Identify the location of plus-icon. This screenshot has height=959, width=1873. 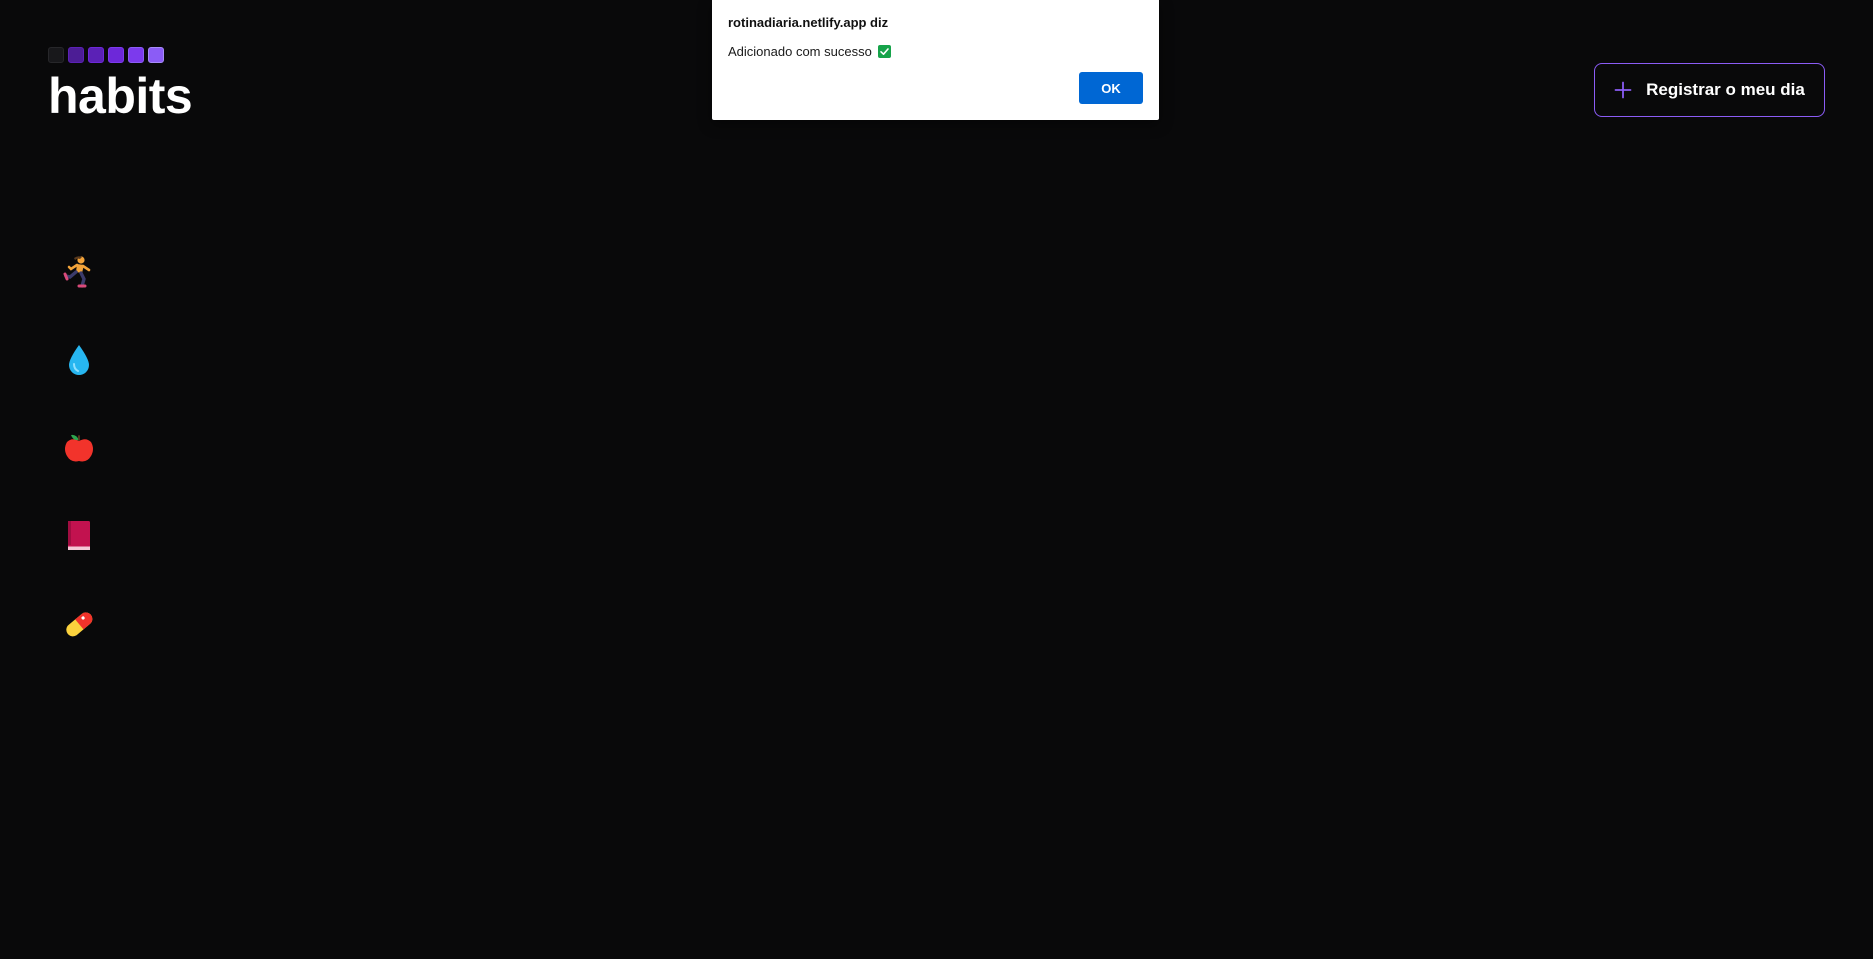
(1623, 90).